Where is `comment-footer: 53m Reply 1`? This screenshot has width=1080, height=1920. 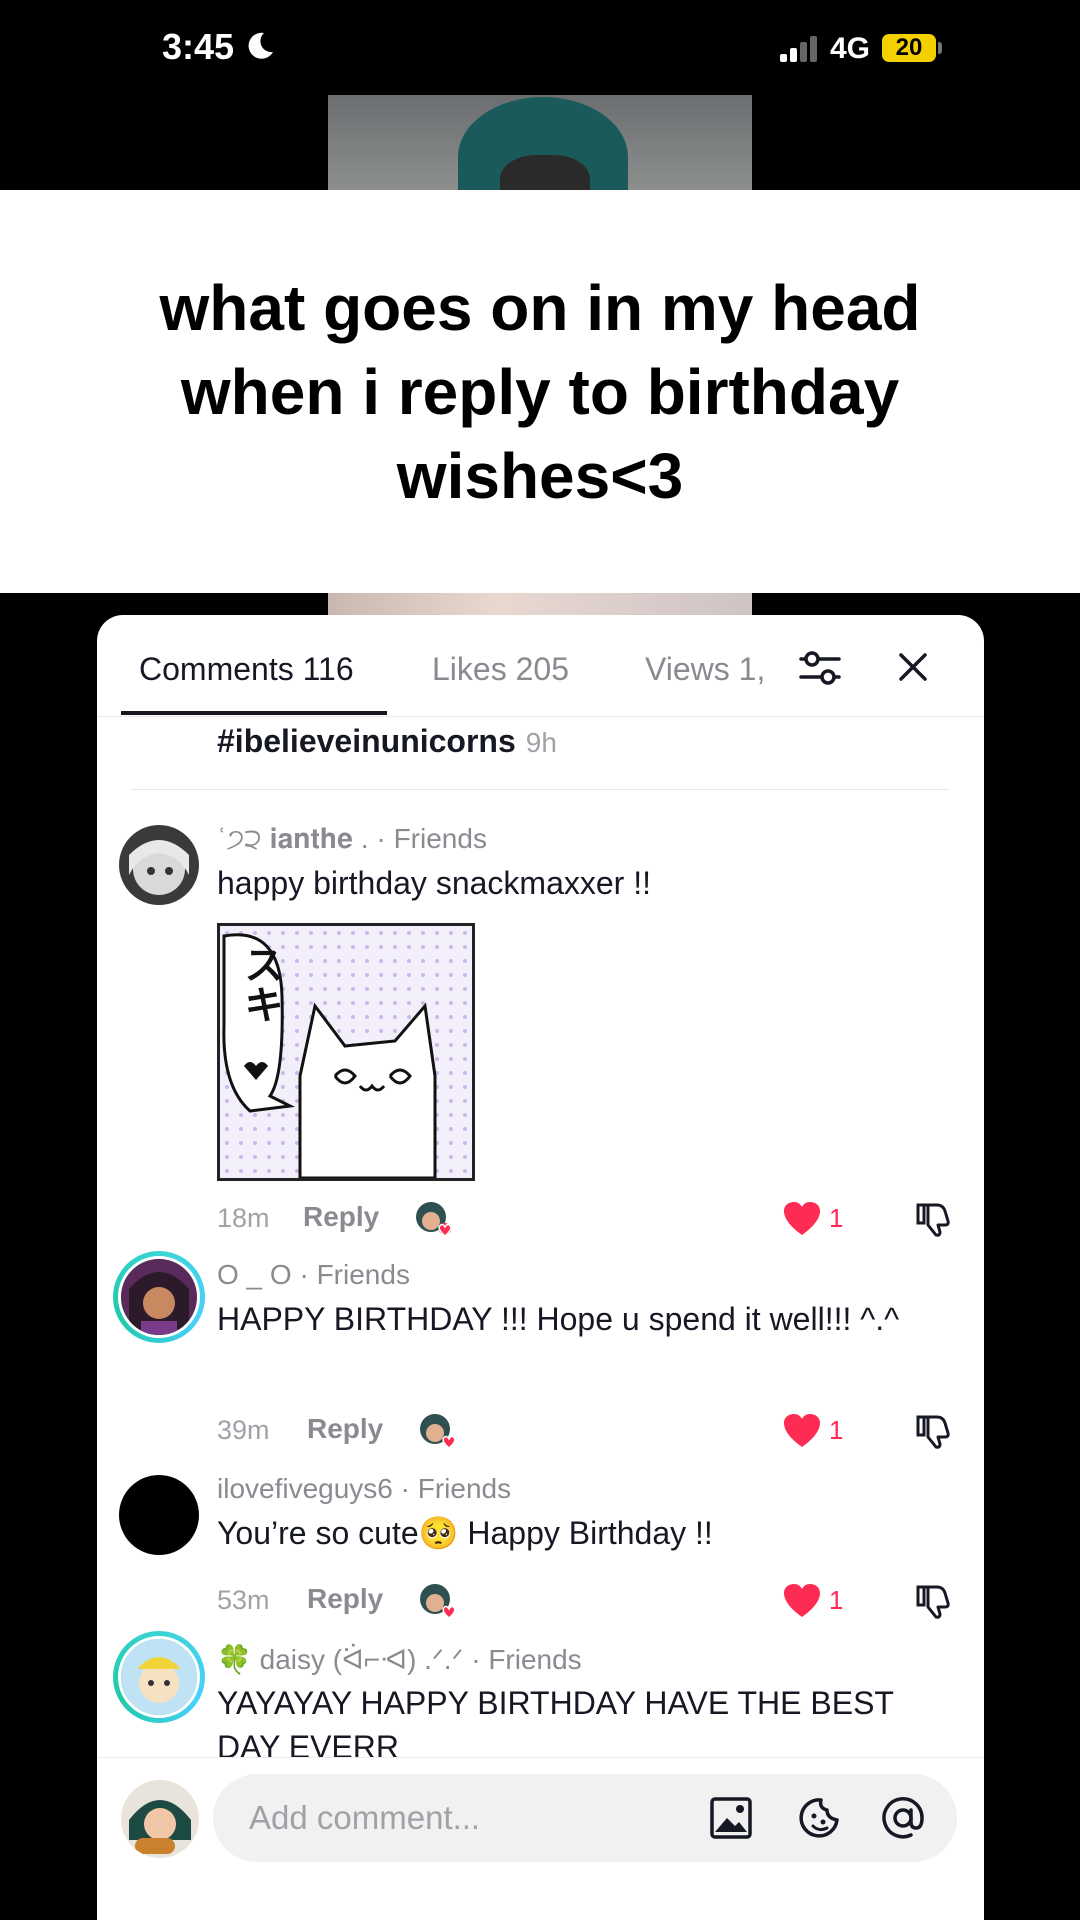 comment-footer: 53m Reply 1 is located at coordinates (587, 1604).